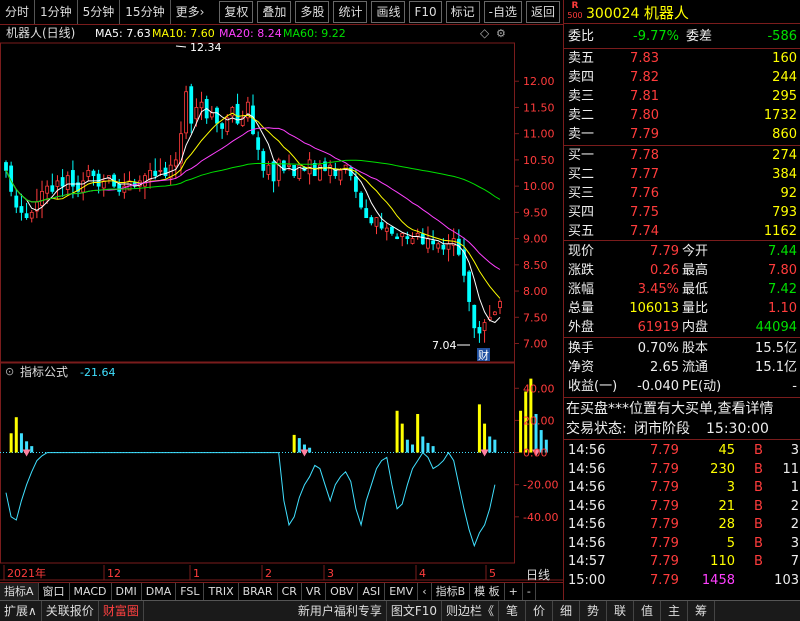 This screenshot has height=621, width=800. What do you see at coordinates (340, 611) in the screenshot?
I see `bottom-item-3: 新用户福利专享` at bounding box center [340, 611].